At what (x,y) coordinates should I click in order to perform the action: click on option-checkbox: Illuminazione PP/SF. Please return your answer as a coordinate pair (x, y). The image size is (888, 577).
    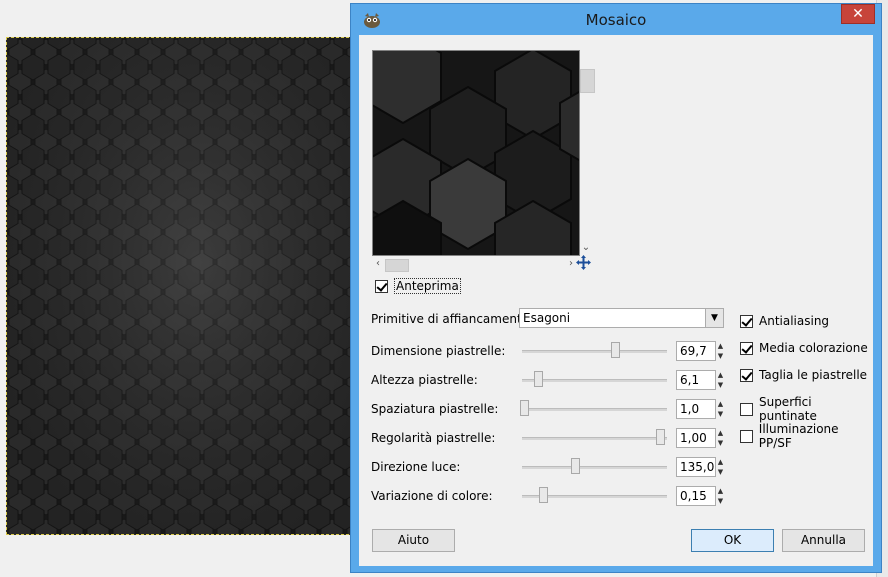
    Looking at the image, I should click on (806, 436).